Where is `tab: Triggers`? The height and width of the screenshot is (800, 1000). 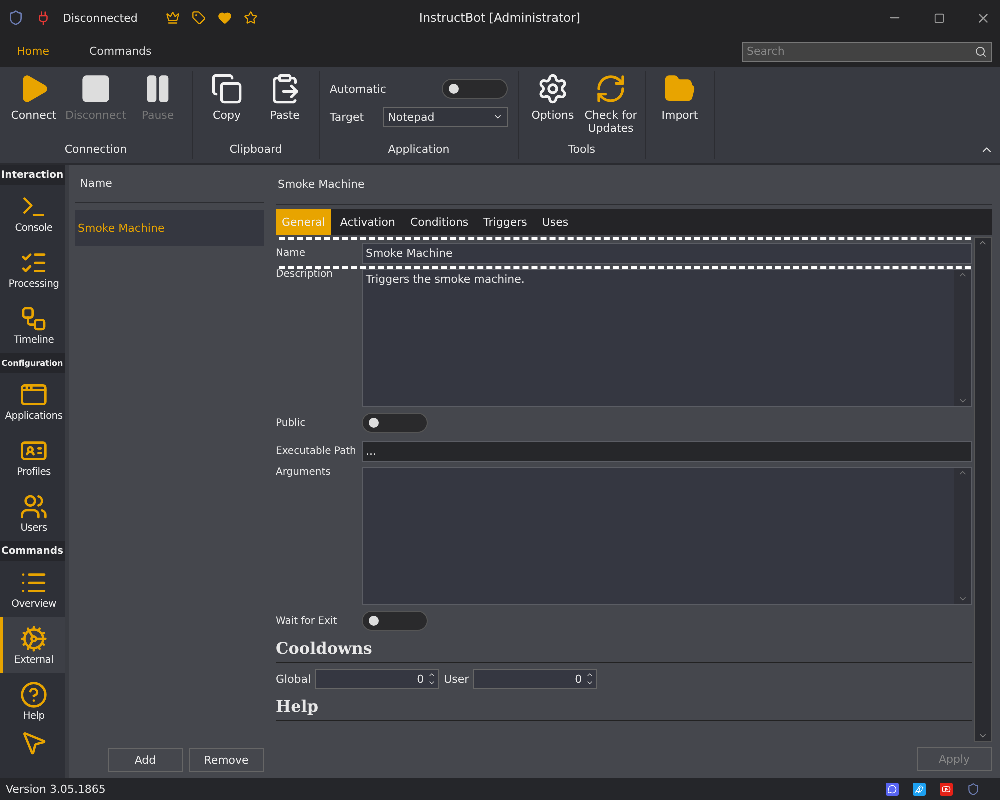 tab: Triggers is located at coordinates (506, 222).